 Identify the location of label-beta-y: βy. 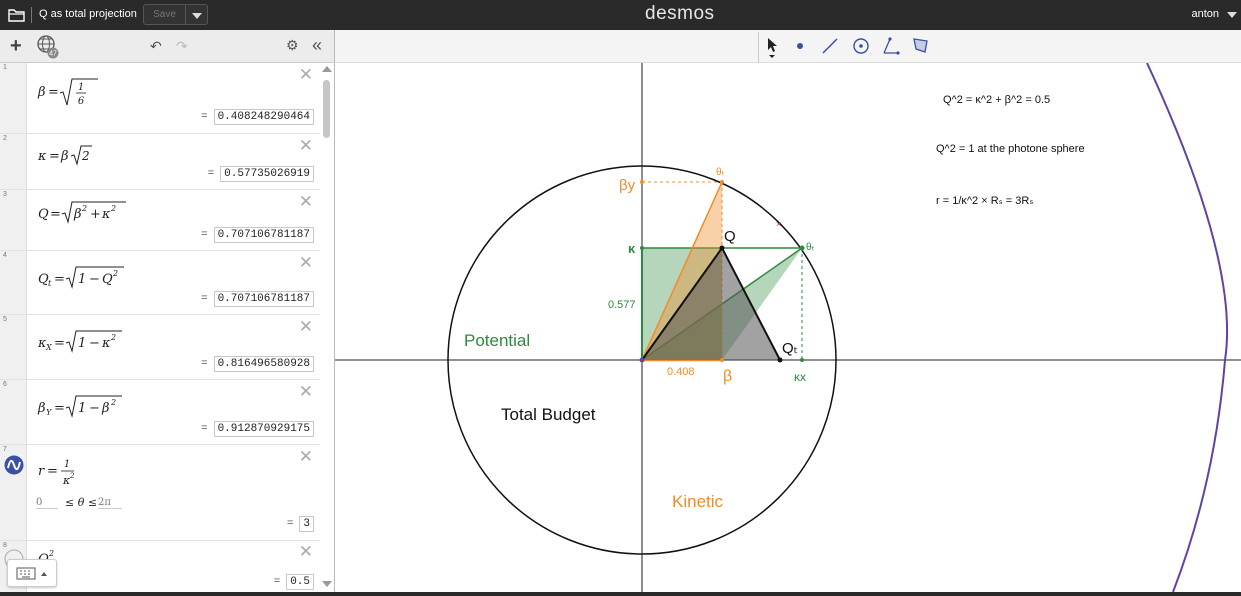
(627, 185).